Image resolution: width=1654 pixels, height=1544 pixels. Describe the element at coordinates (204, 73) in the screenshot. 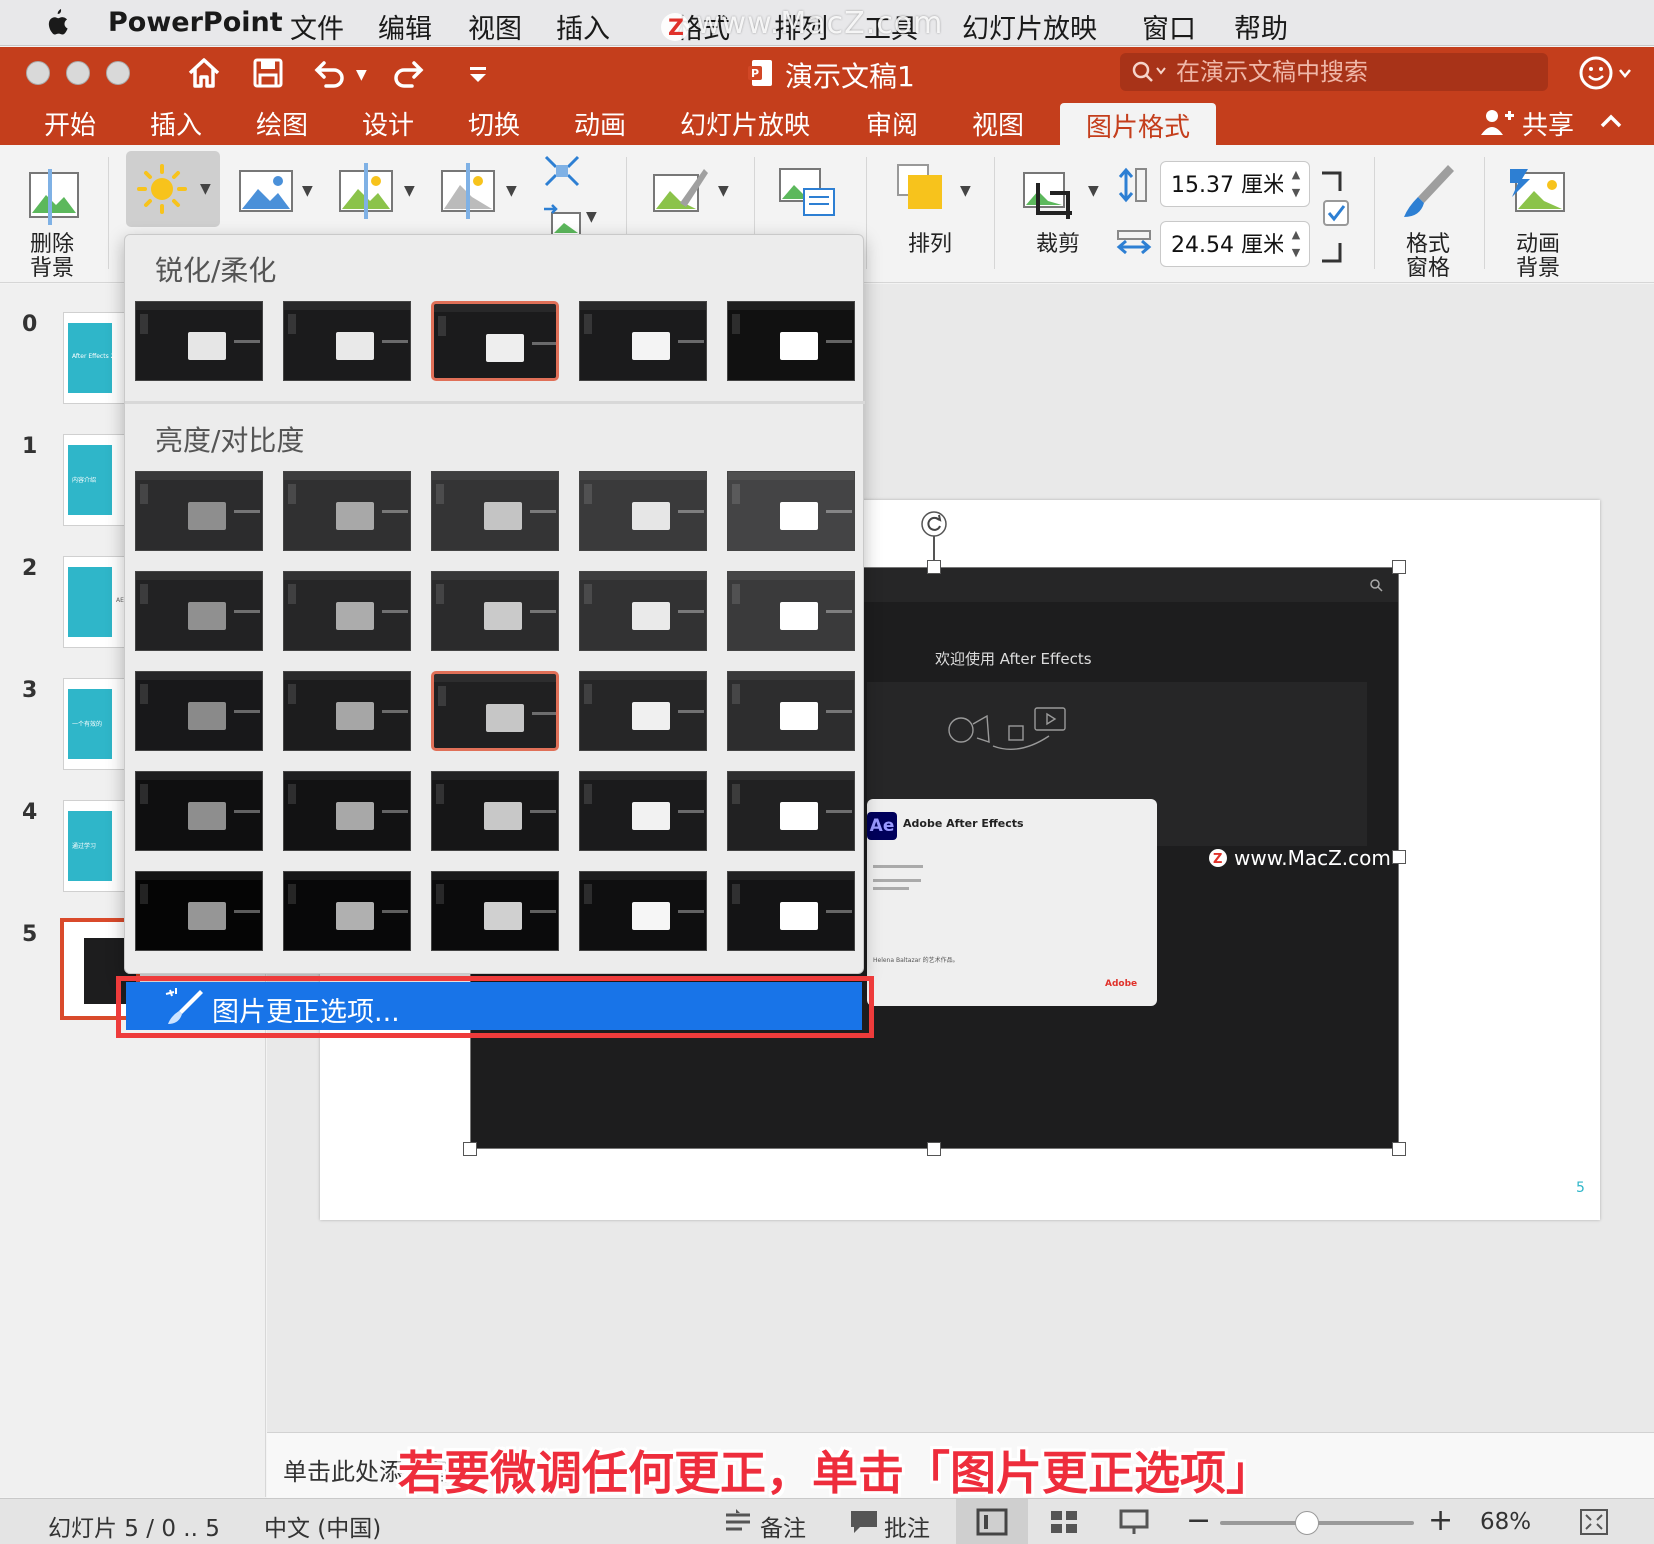

I see `home-icon` at that location.